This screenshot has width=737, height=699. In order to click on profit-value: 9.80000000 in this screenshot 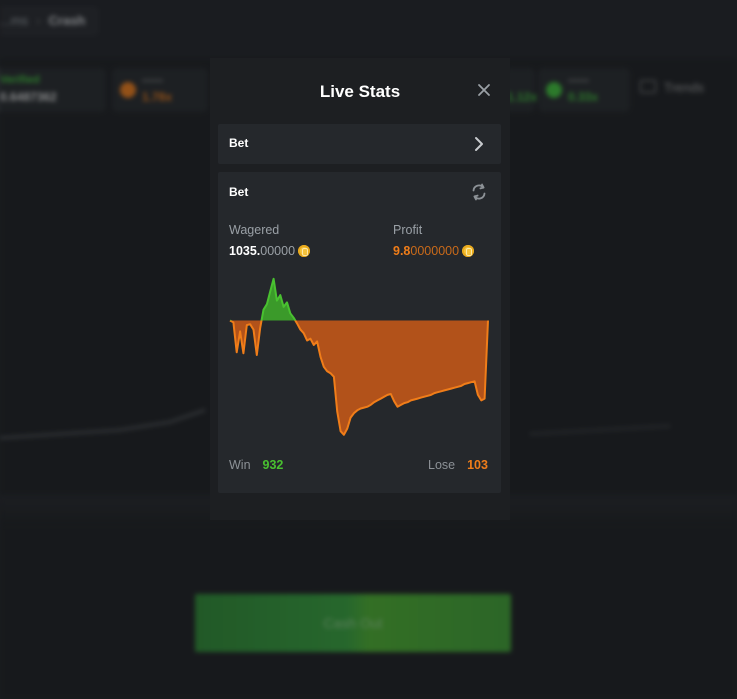, I will do `click(434, 251)`.